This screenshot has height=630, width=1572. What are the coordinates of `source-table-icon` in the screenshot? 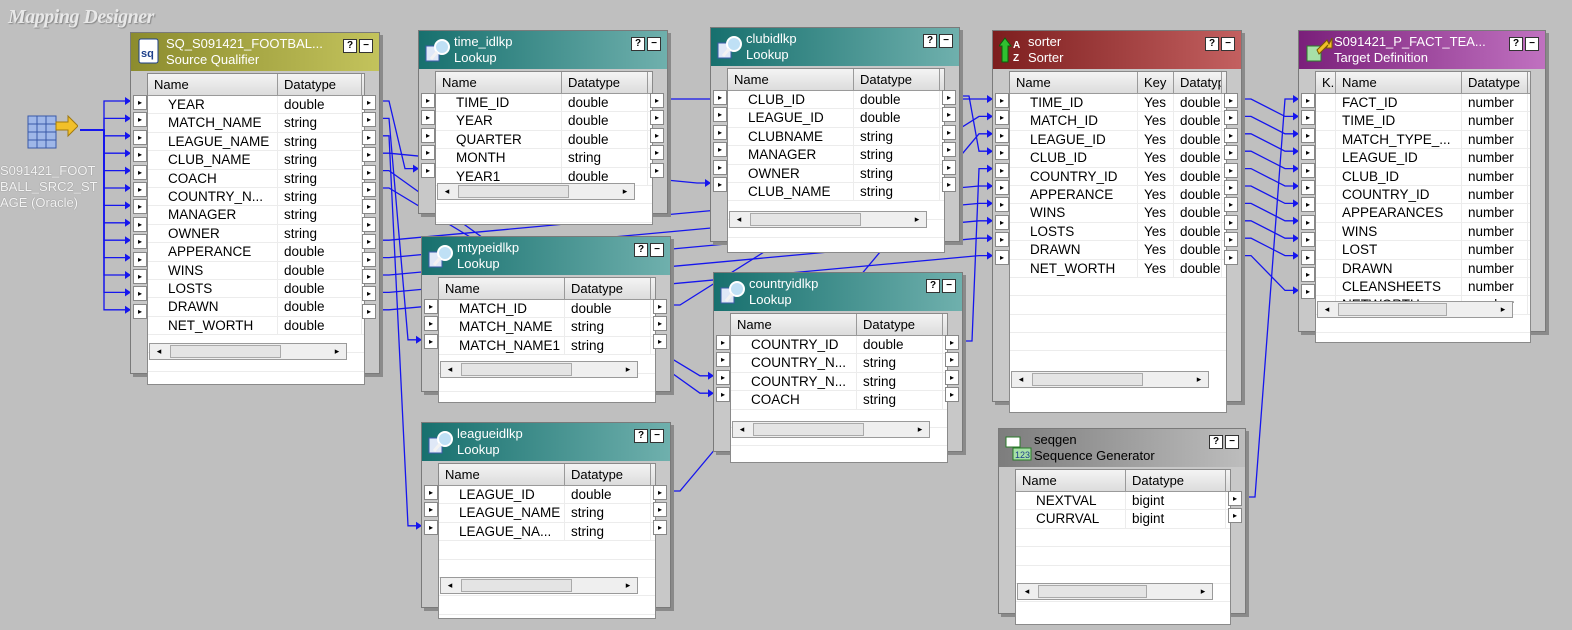 It's located at (52, 130).